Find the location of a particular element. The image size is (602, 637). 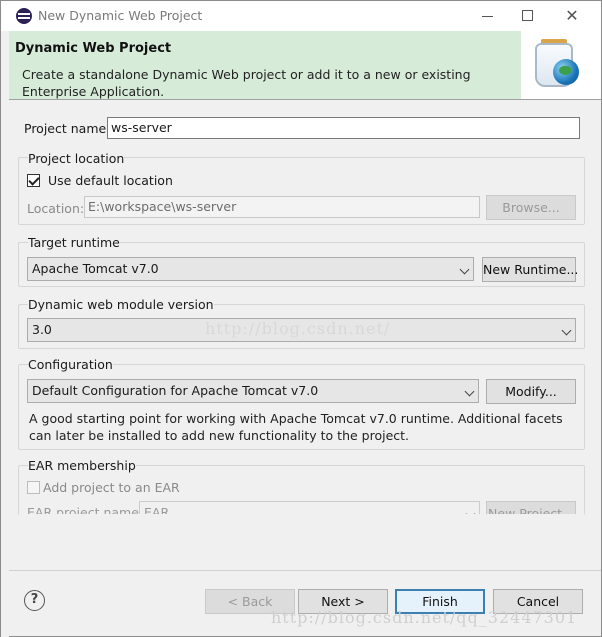

target-runtime-title: Target runtime is located at coordinates (74, 242).